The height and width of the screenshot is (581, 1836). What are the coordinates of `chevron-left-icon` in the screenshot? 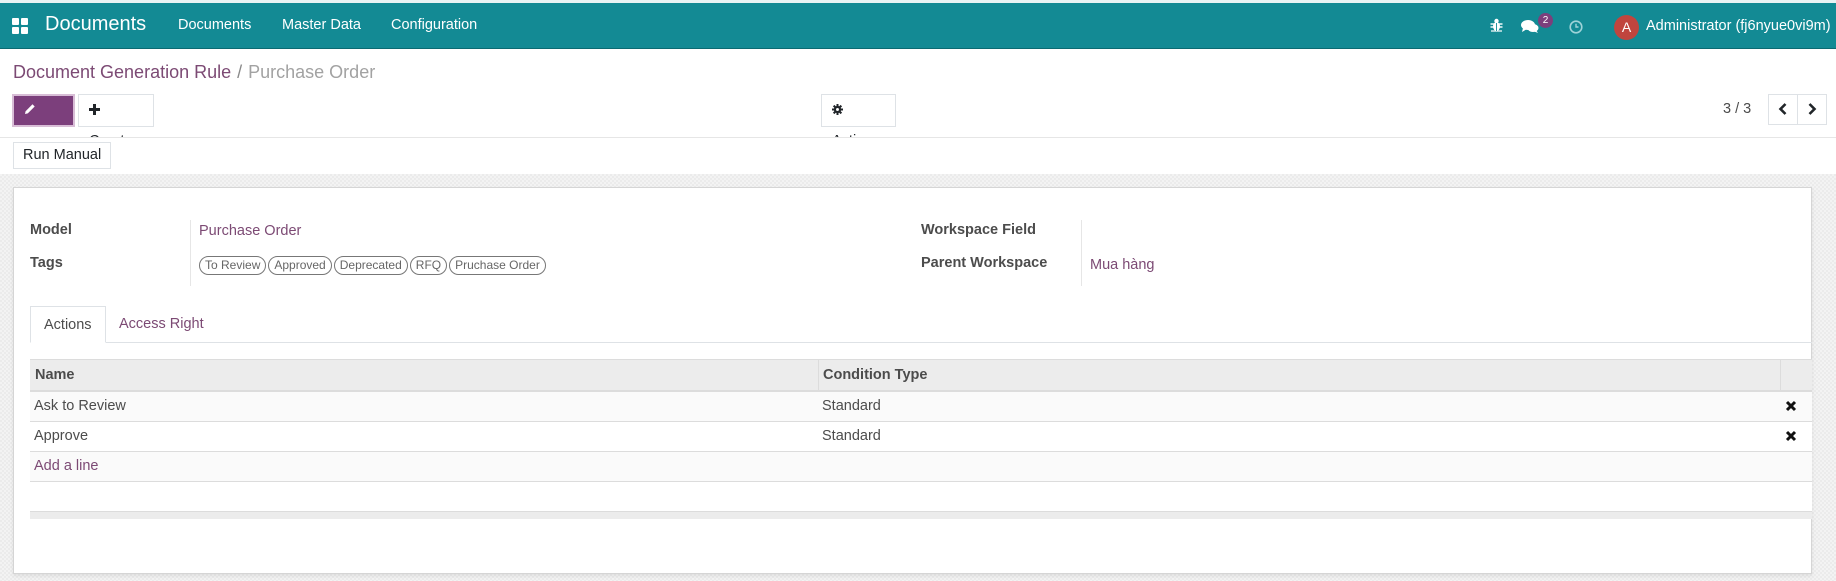 It's located at (1782, 109).